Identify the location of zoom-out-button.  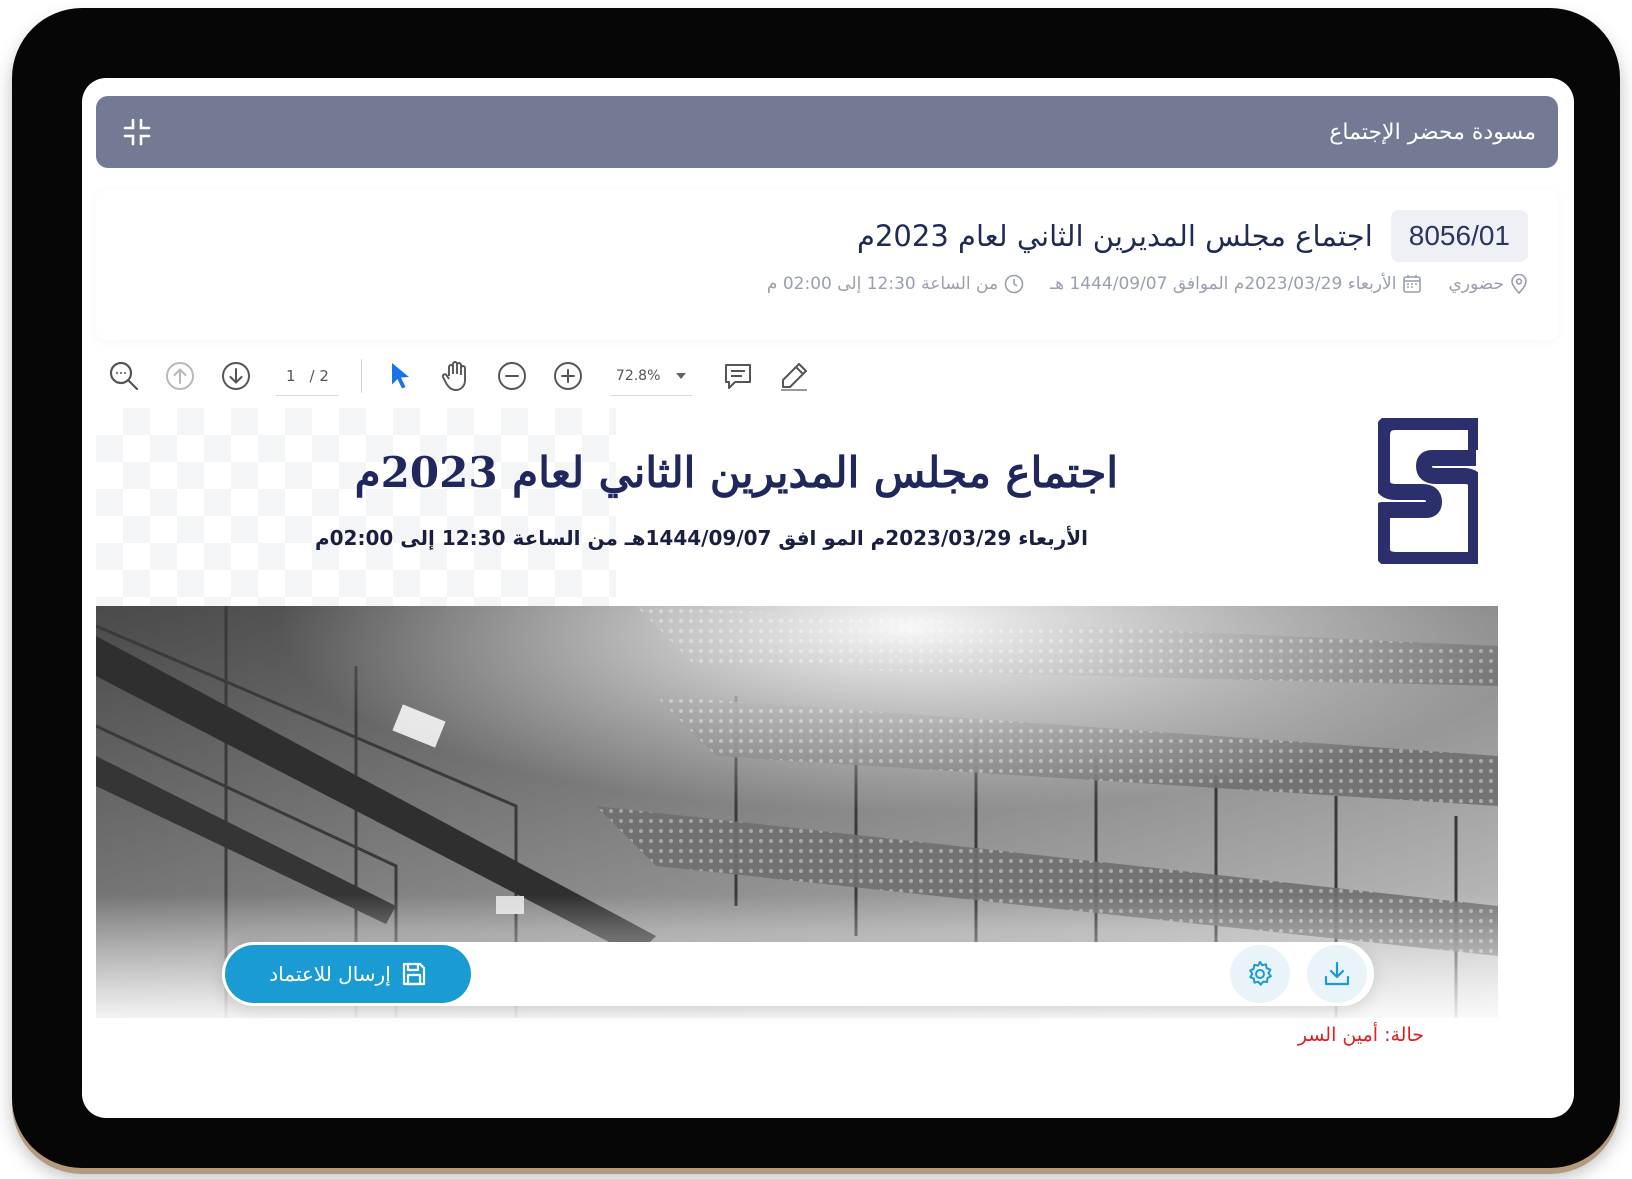
(512, 376).